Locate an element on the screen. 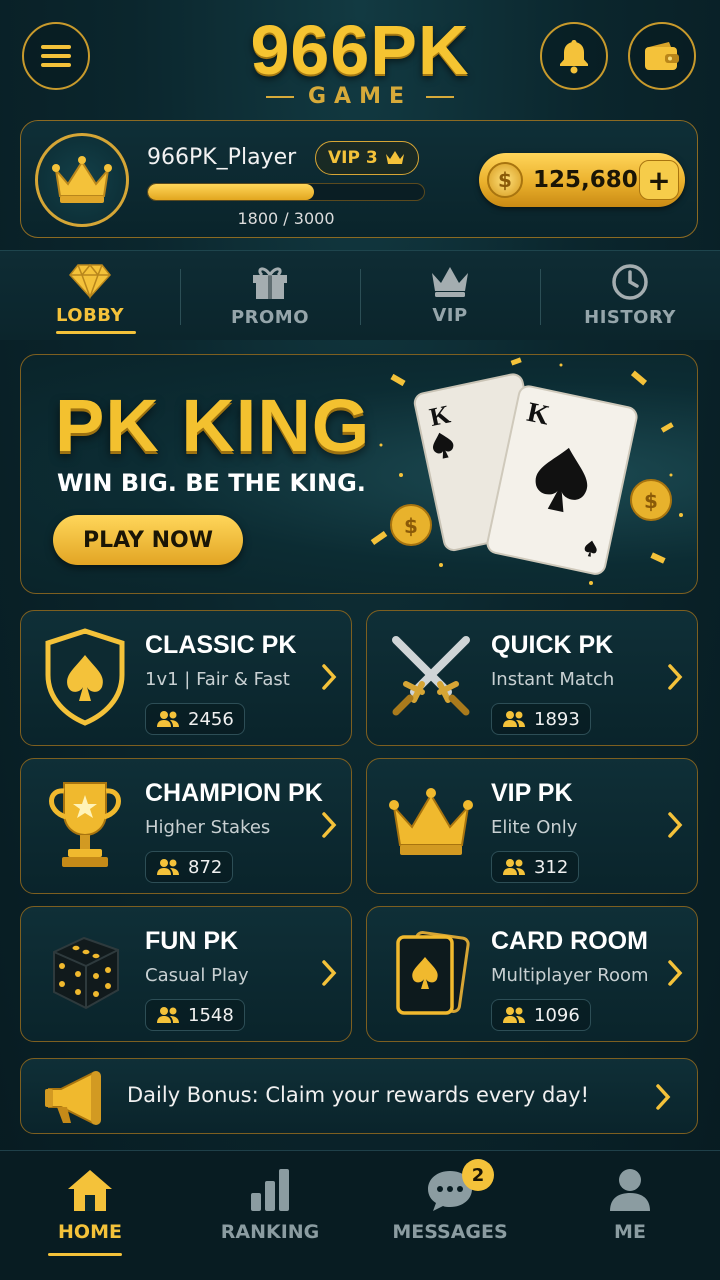 This screenshot has height=1280, width=720. tab-label: VIP is located at coordinates (450, 315).